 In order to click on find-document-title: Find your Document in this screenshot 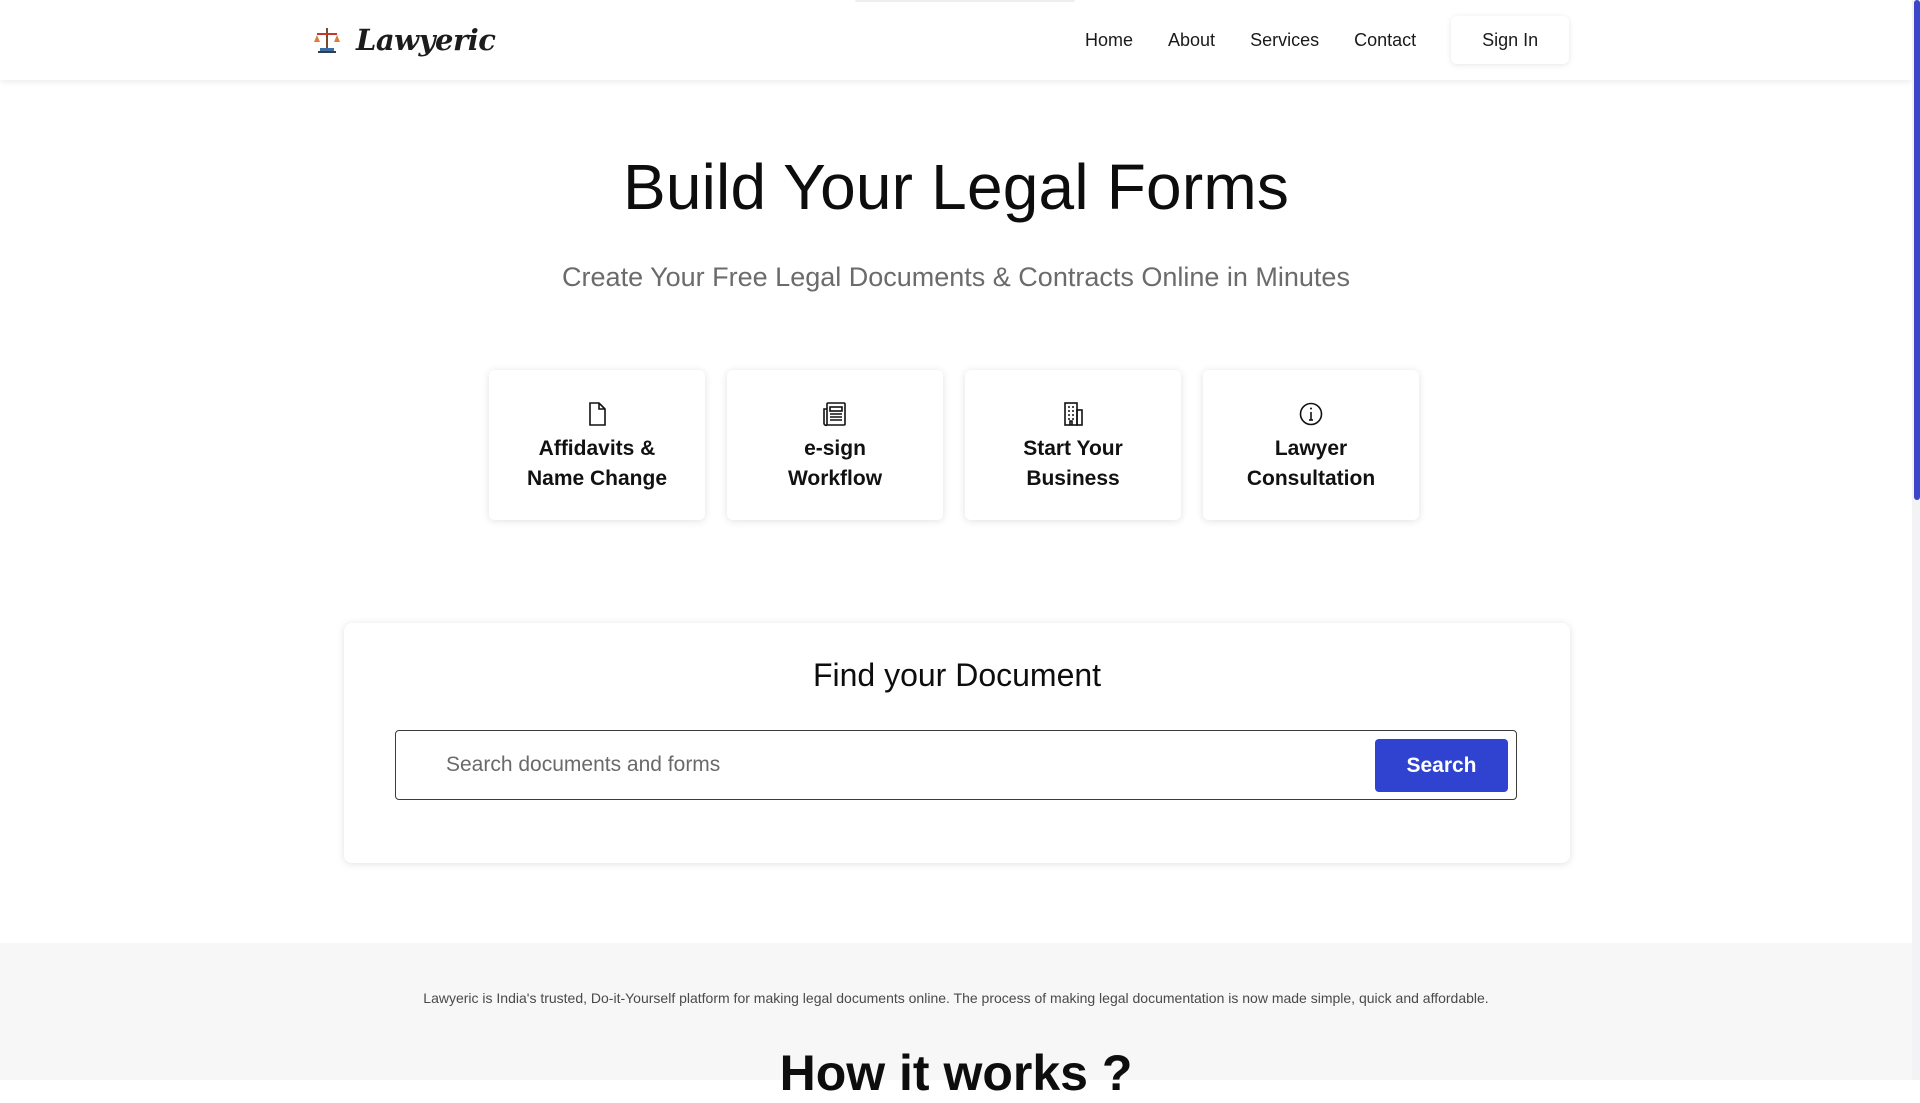, I will do `click(957, 675)`.